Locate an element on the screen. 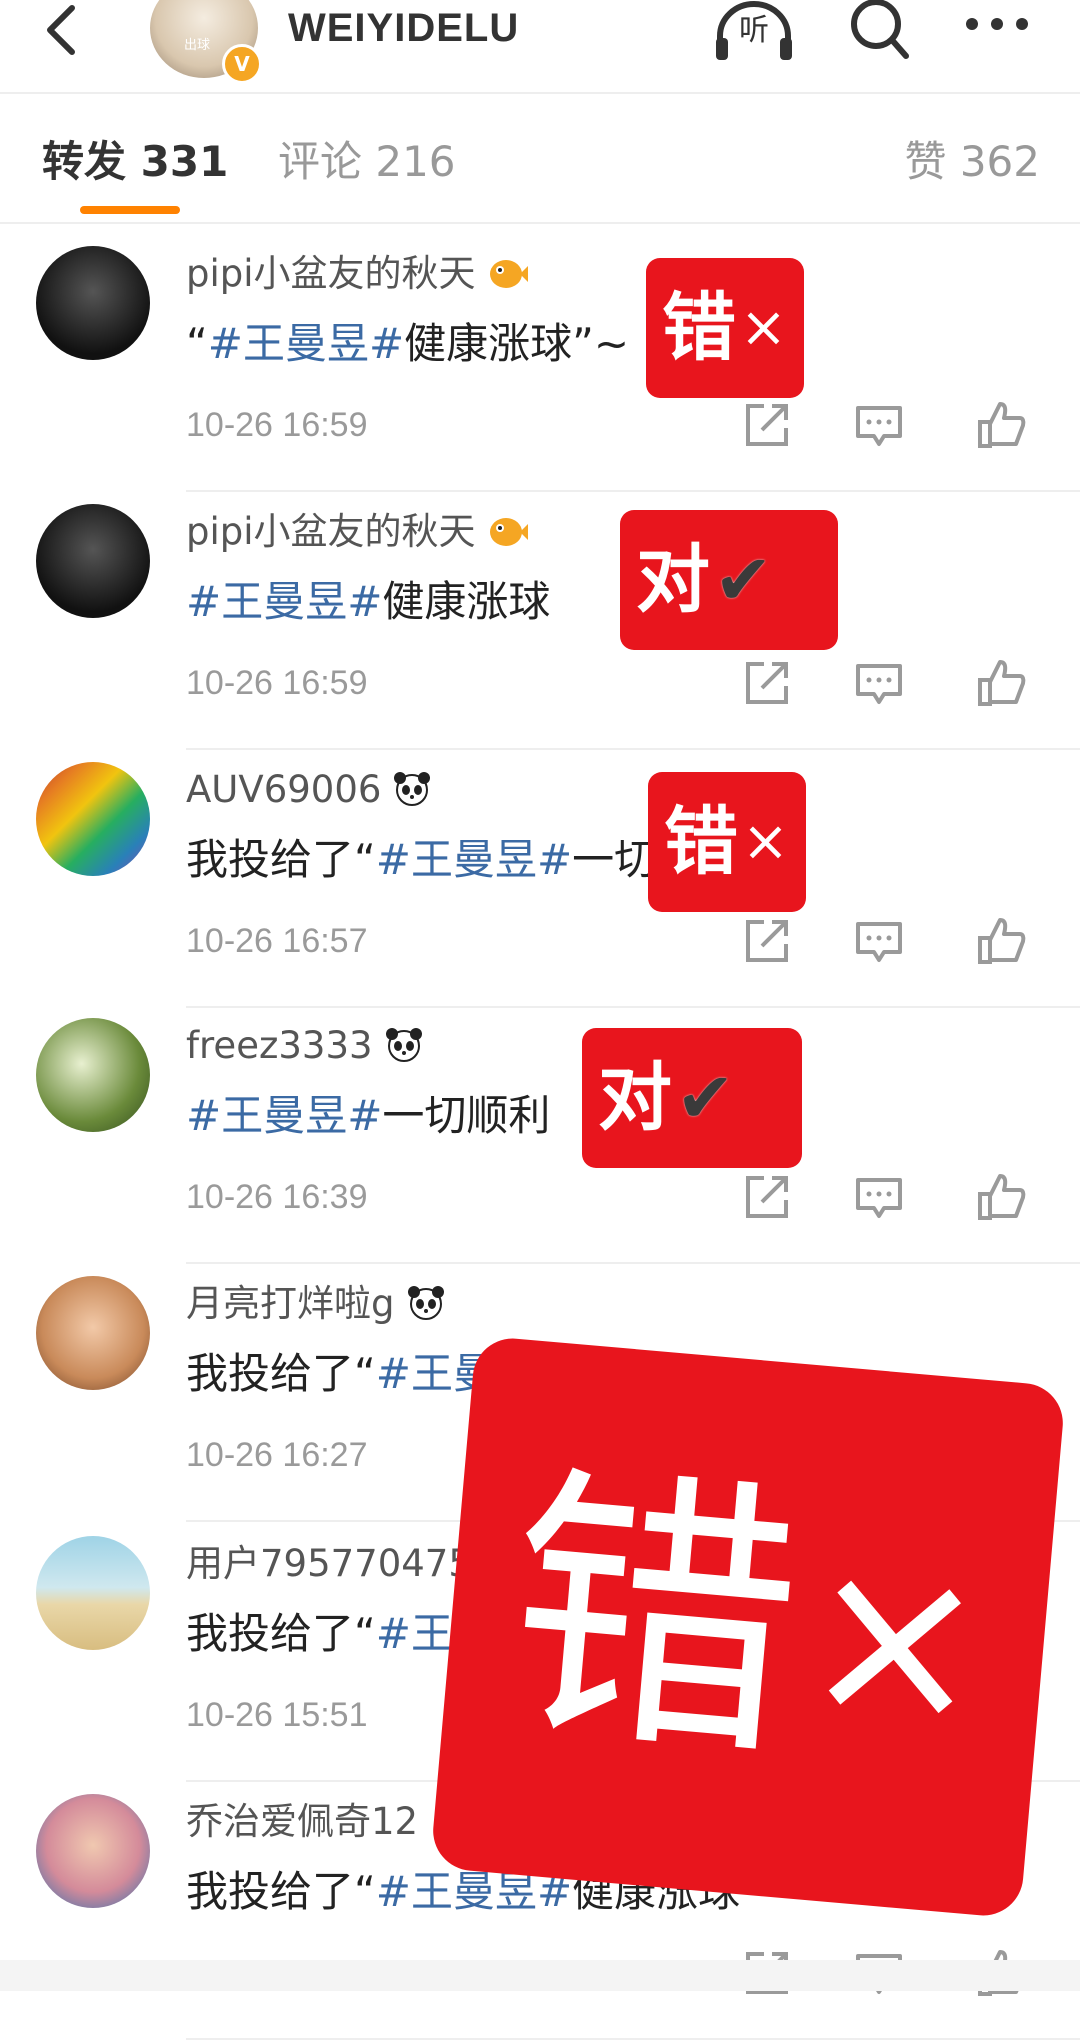 This screenshot has height=2040, width=1080. topic-link: #王 is located at coordinates (414, 1633).